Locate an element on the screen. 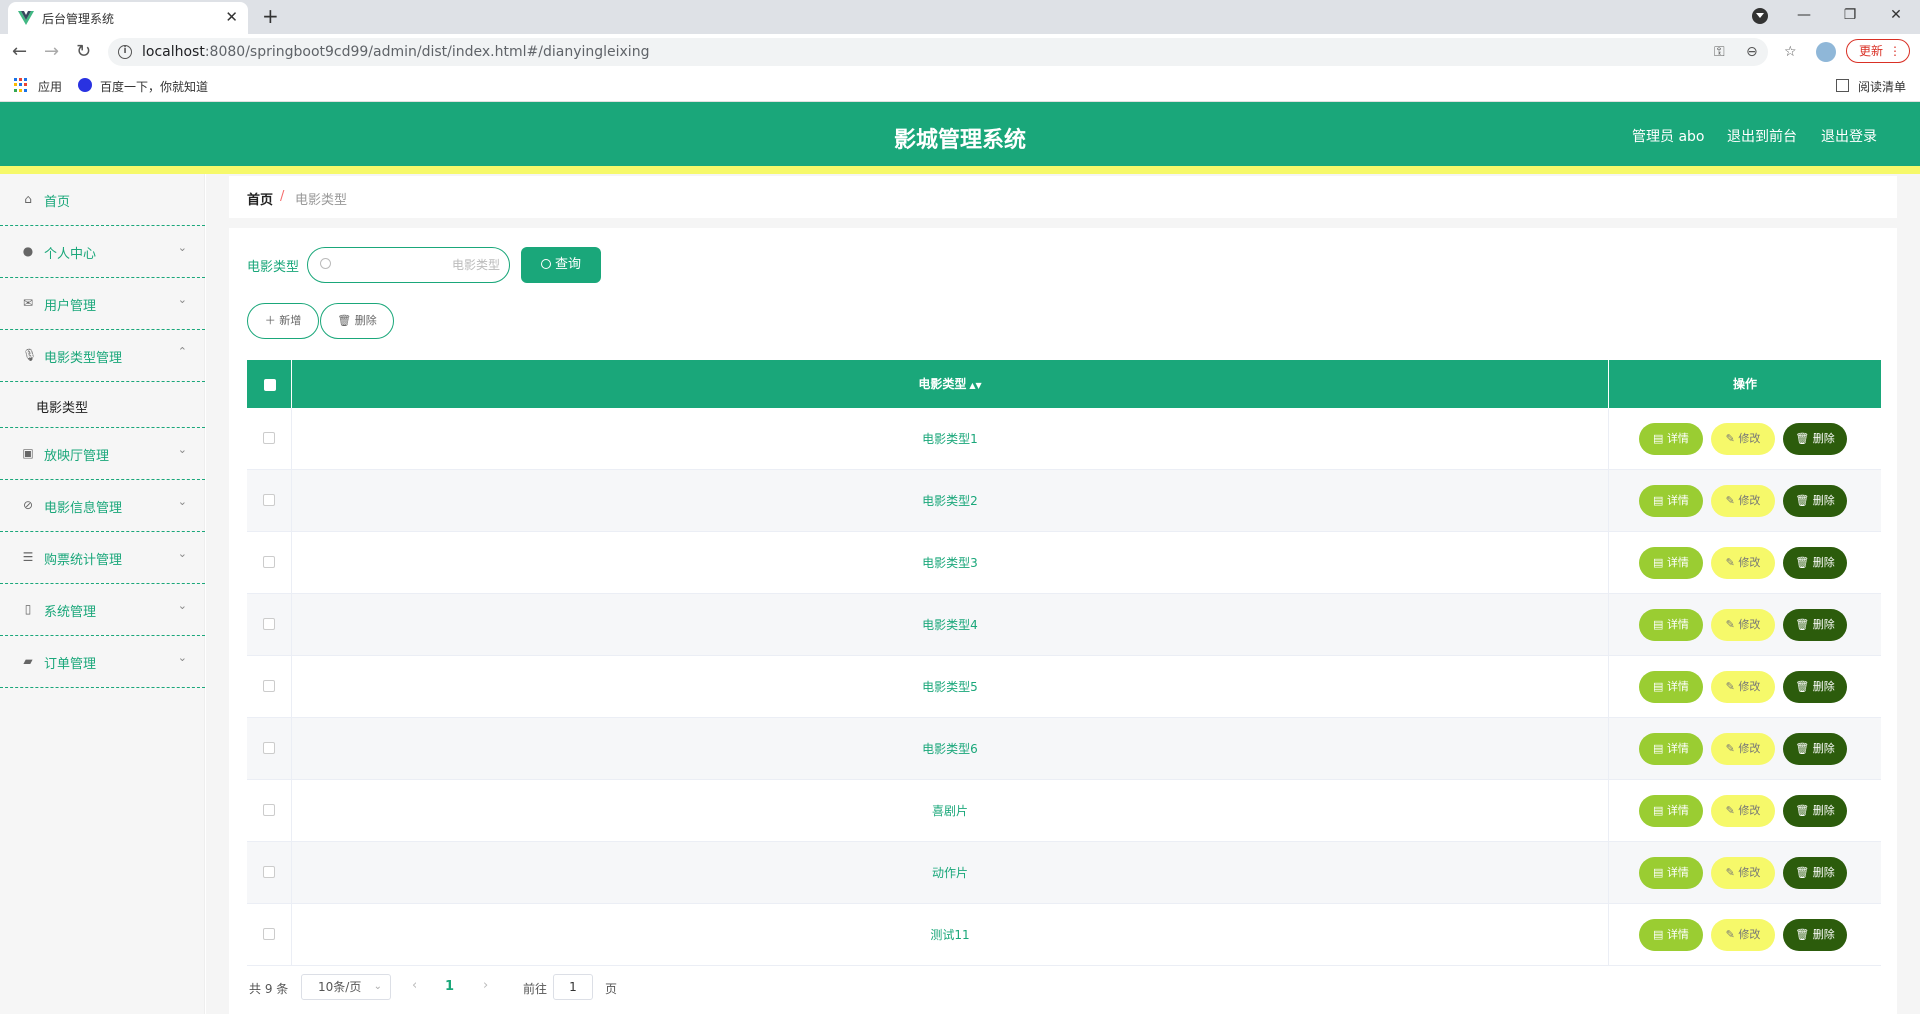 The width and height of the screenshot is (1920, 1014). tab-close-icon: ✕ is located at coordinates (231, 17).